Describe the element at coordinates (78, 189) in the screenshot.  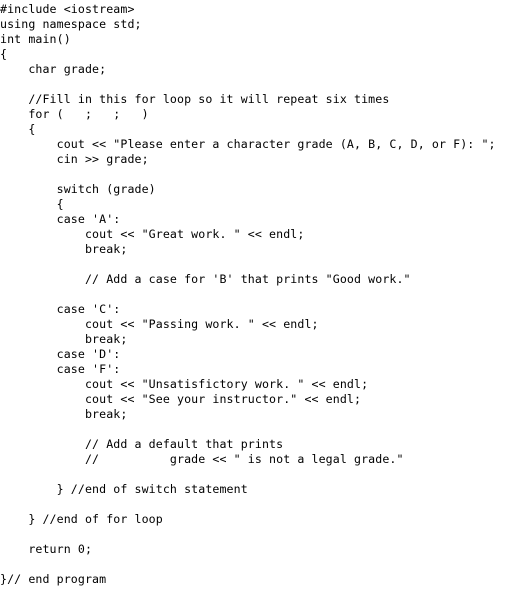
I see `code-line: switch (grade)` at that location.